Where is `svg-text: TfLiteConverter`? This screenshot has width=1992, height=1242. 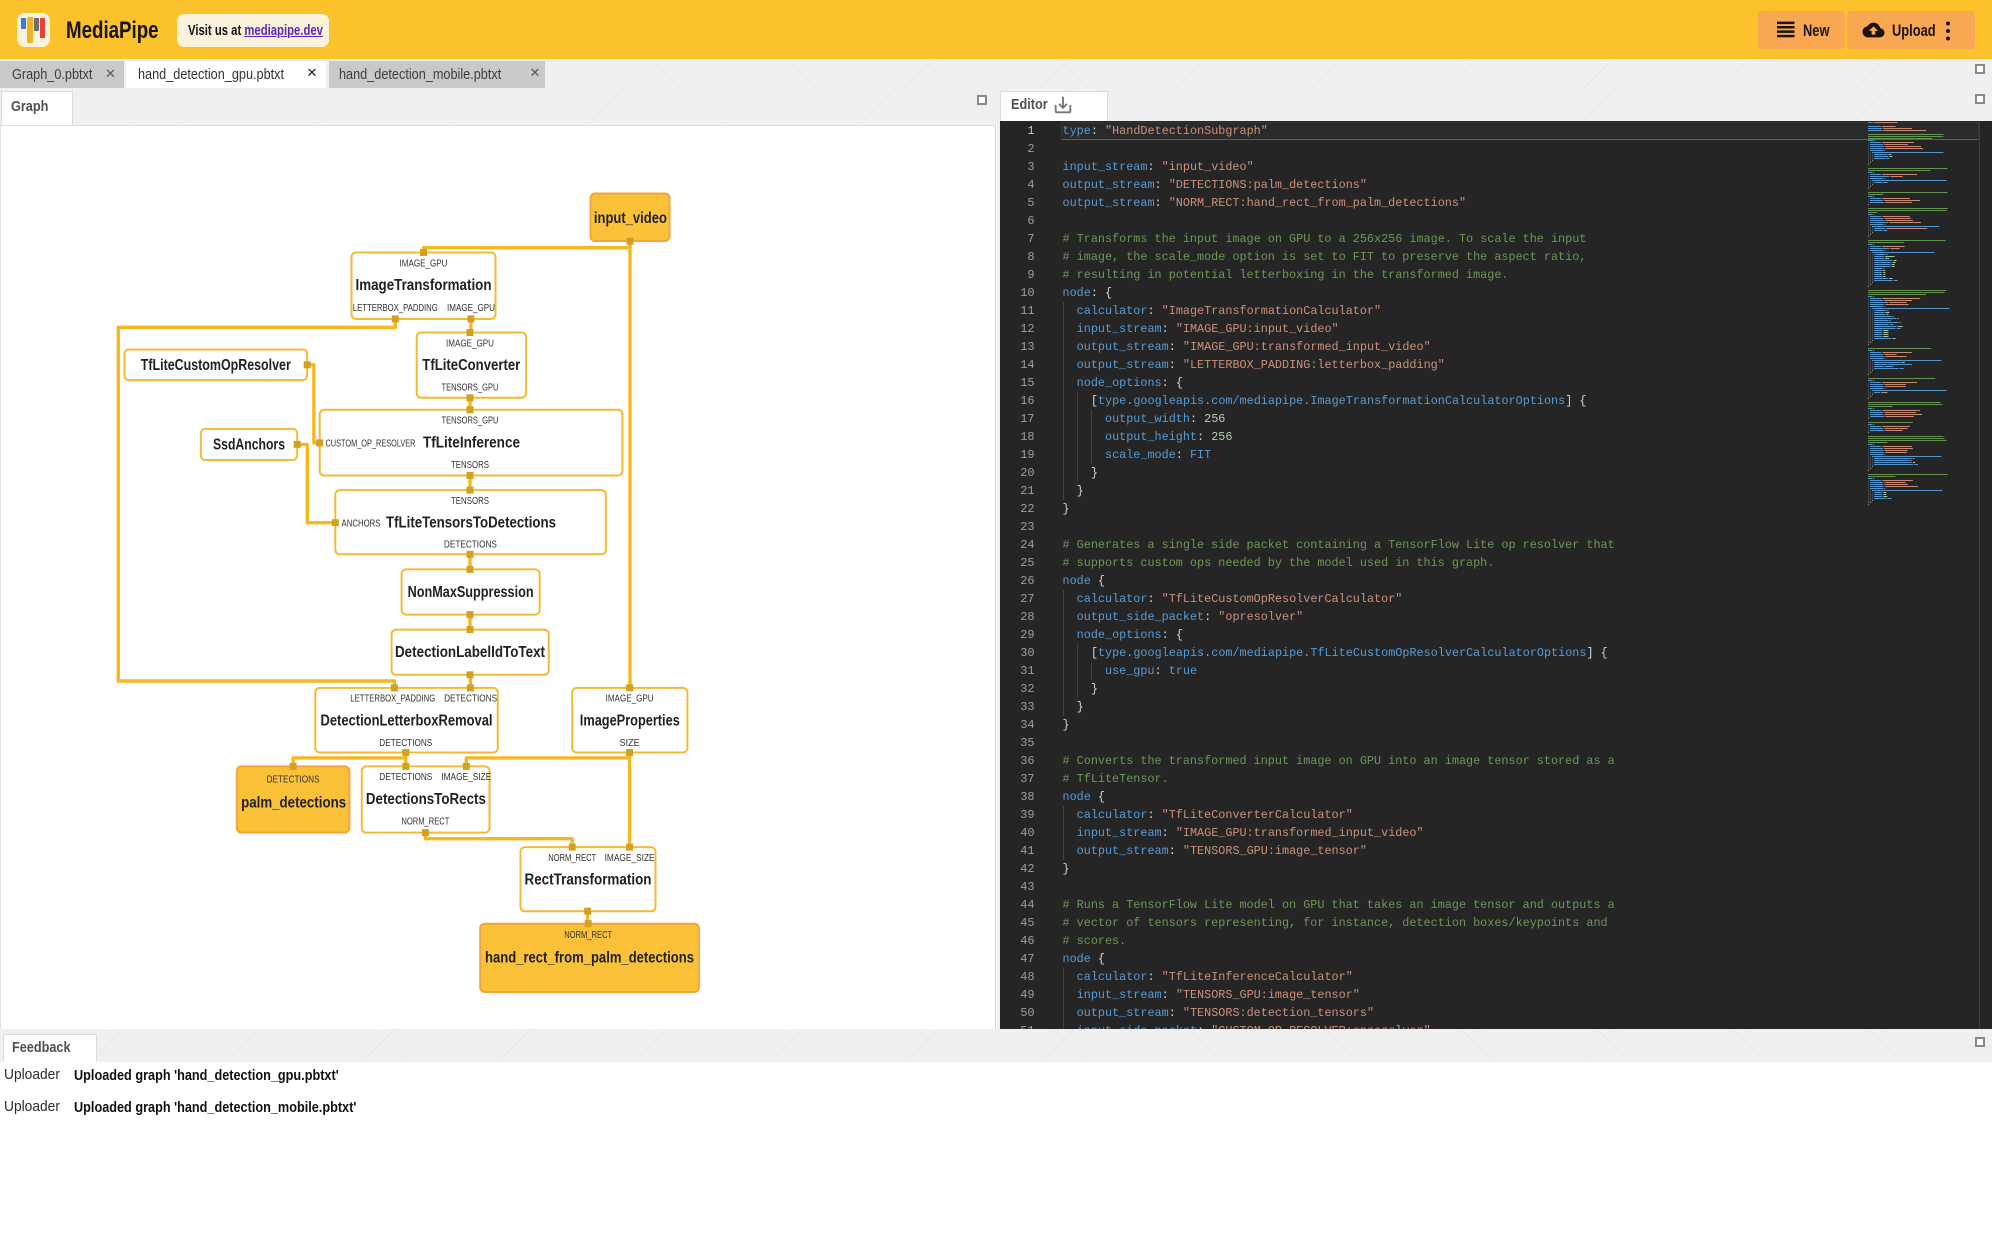
svg-text: TfLiteConverter is located at coordinates (471, 365).